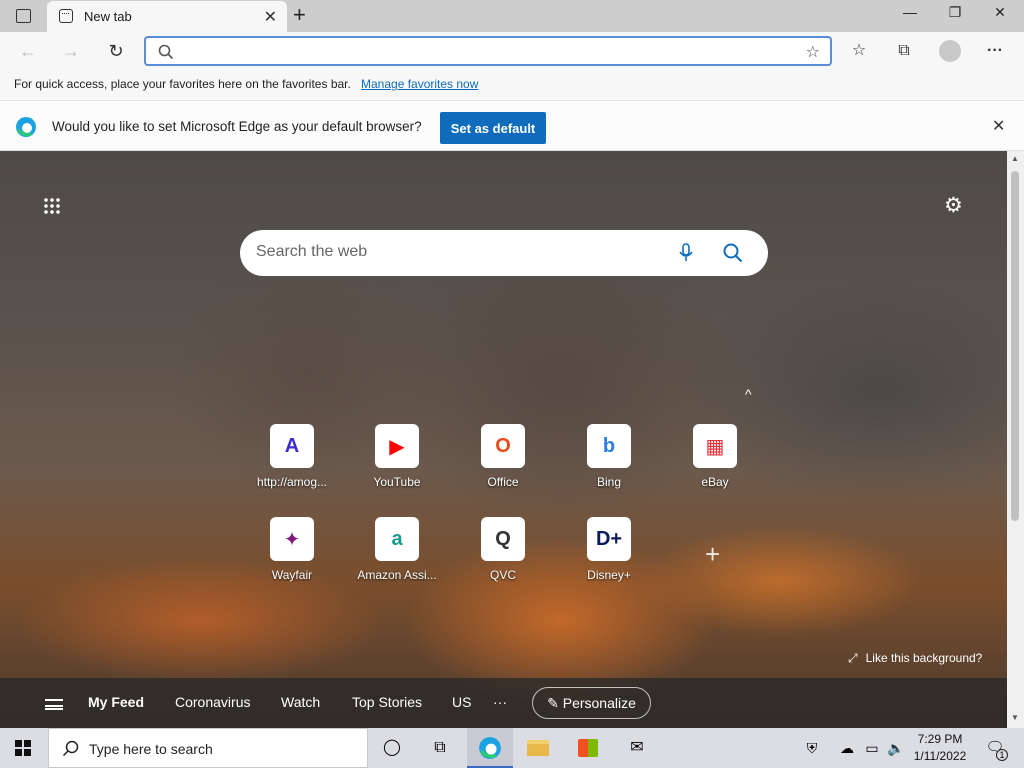  Describe the element at coordinates (26, 127) in the screenshot. I see `edge-logo-icon` at that location.